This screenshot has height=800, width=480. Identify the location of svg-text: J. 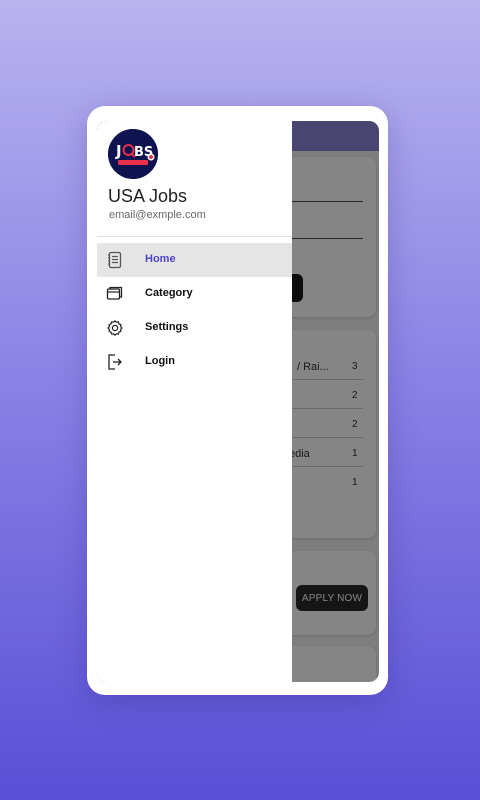
(118, 151).